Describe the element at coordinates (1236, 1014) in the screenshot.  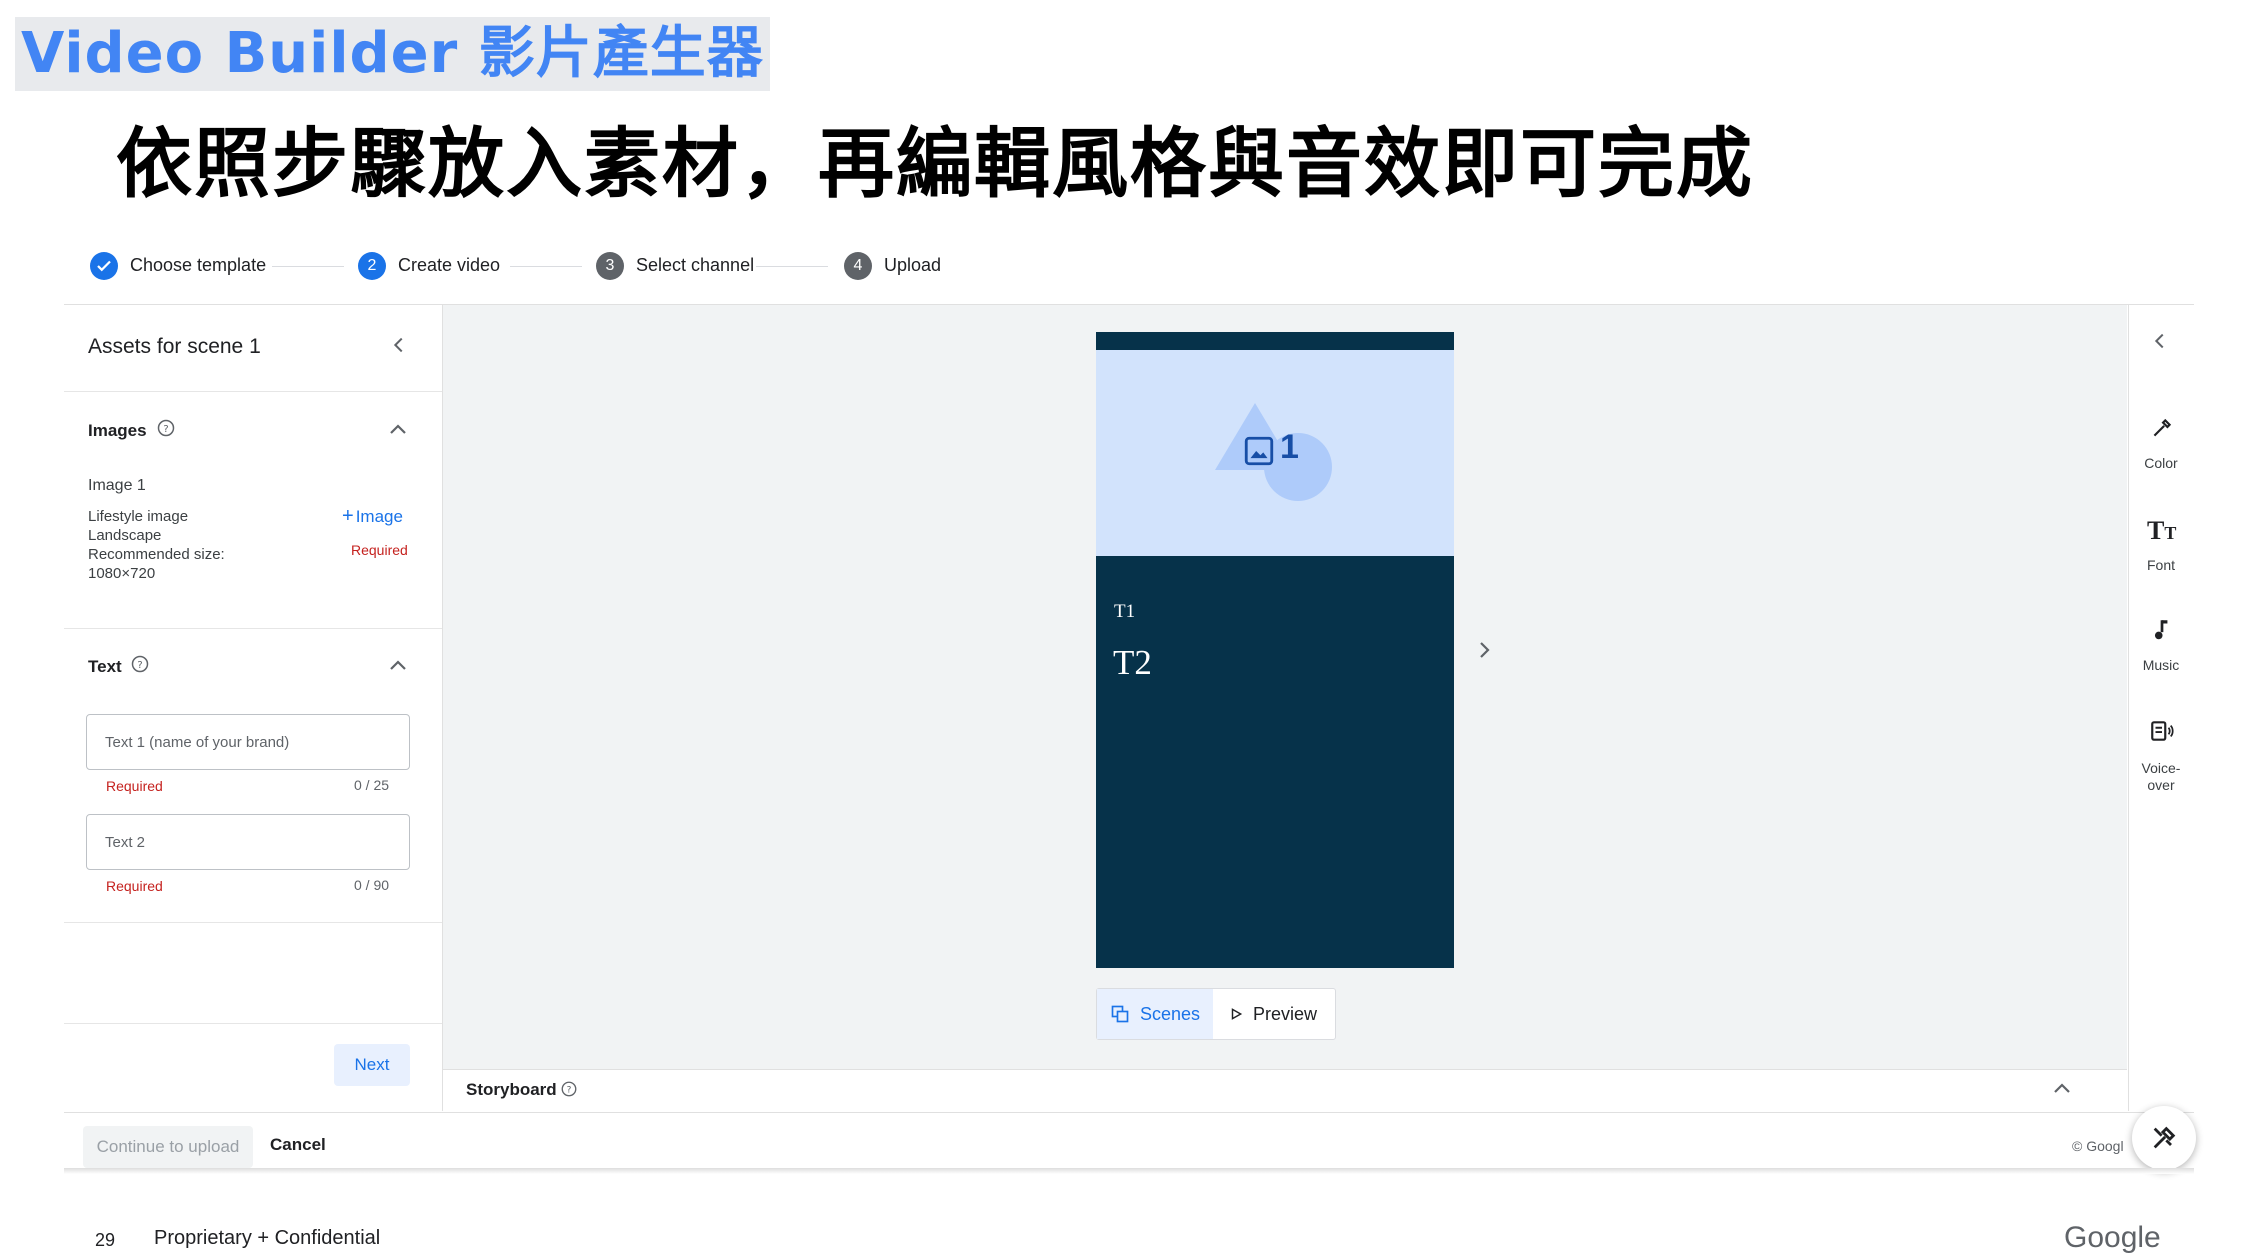
I see `play-icon` at that location.